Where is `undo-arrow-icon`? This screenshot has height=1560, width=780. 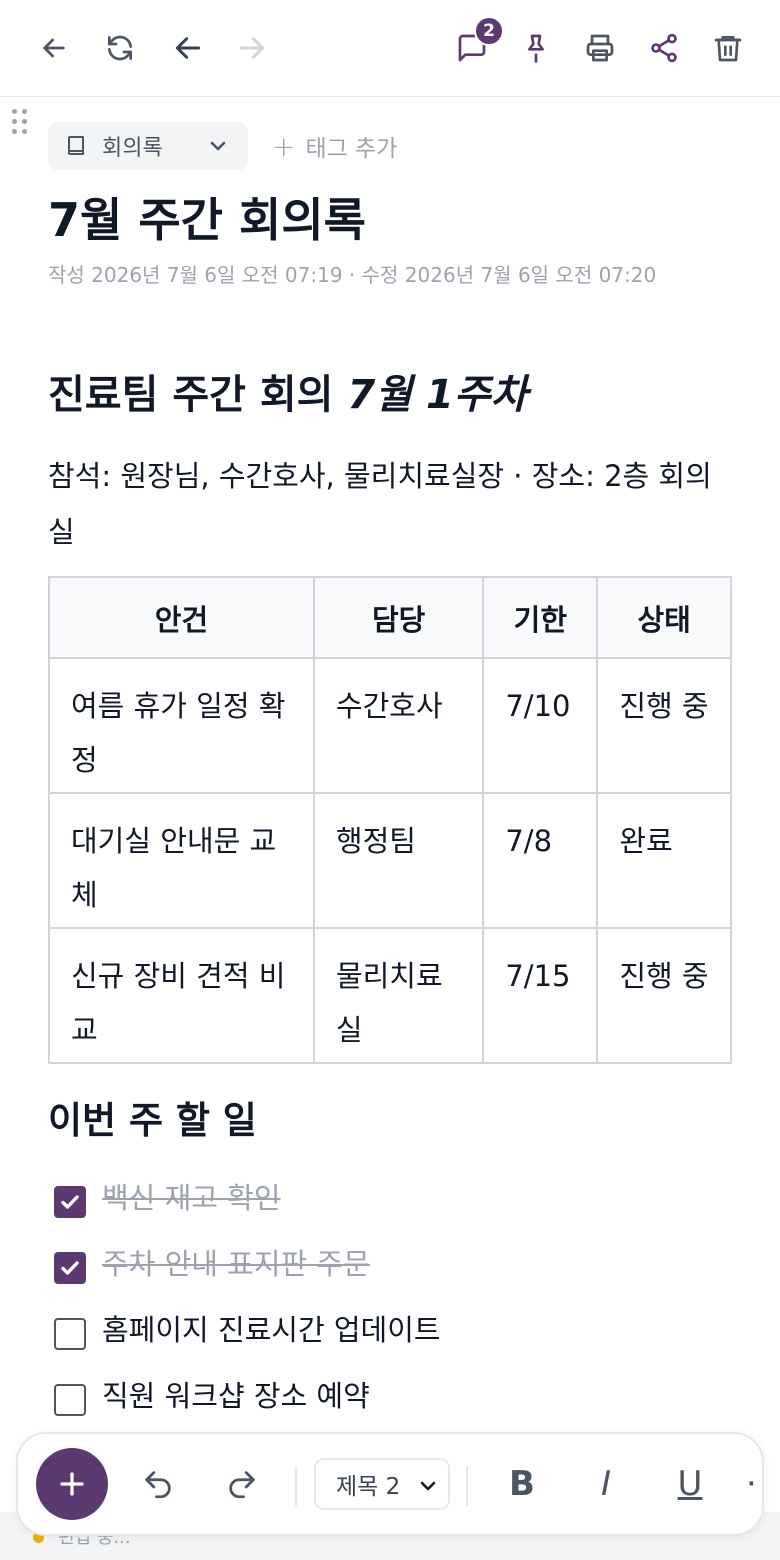
undo-arrow-icon is located at coordinates (188, 48).